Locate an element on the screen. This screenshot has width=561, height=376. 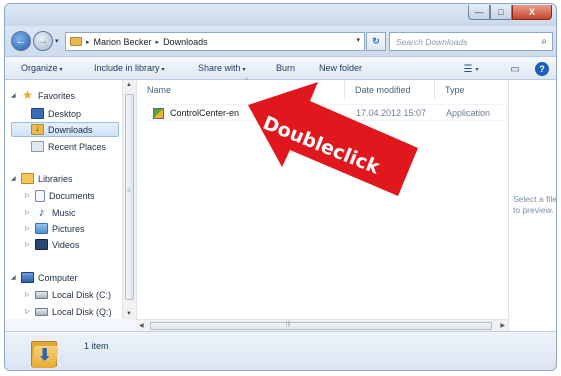
preview-pane-button: ▭ is located at coordinates (515, 69).